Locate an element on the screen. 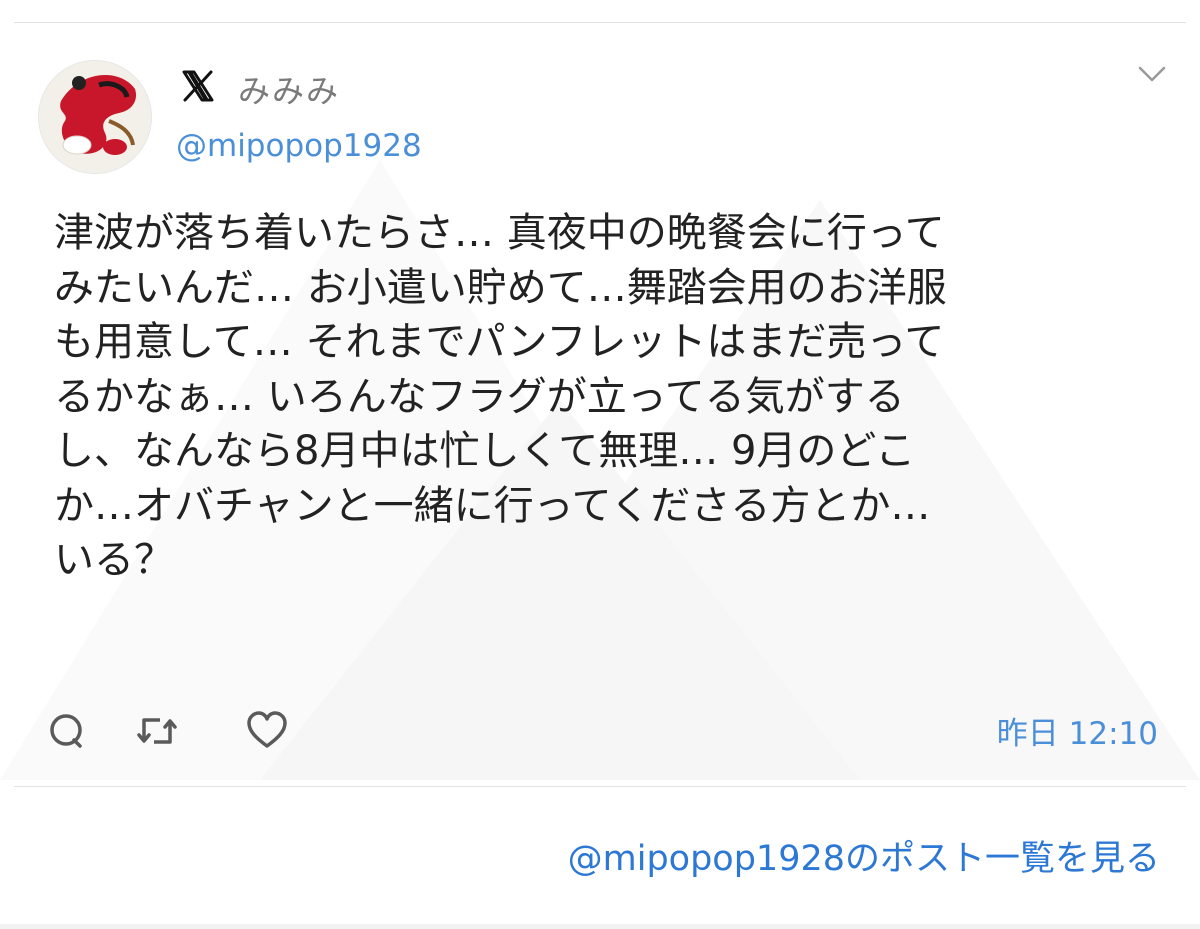 Image resolution: width=1200 pixels, height=929 pixels. reply-icon is located at coordinates (67, 731).